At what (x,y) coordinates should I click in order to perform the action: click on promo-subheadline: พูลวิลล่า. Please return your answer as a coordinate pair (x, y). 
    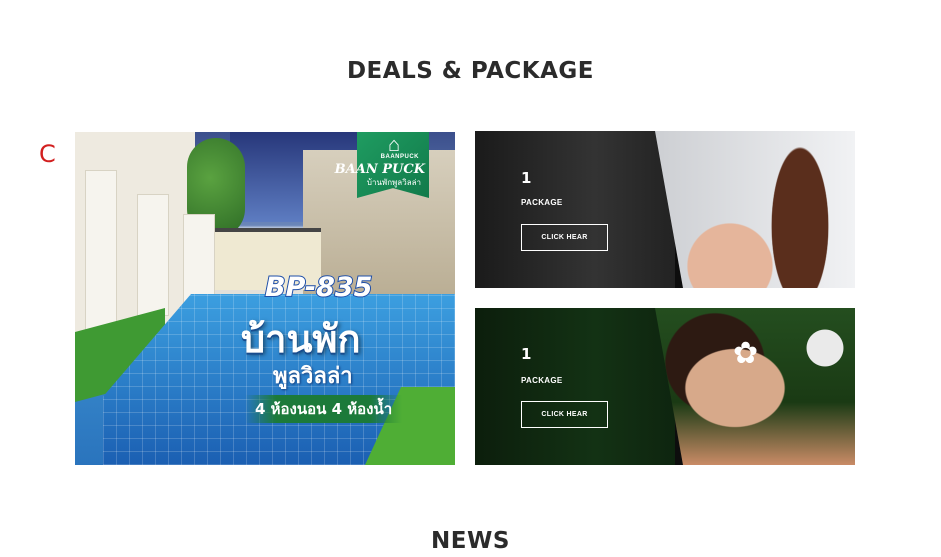
    Looking at the image, I should click on (313, 376).